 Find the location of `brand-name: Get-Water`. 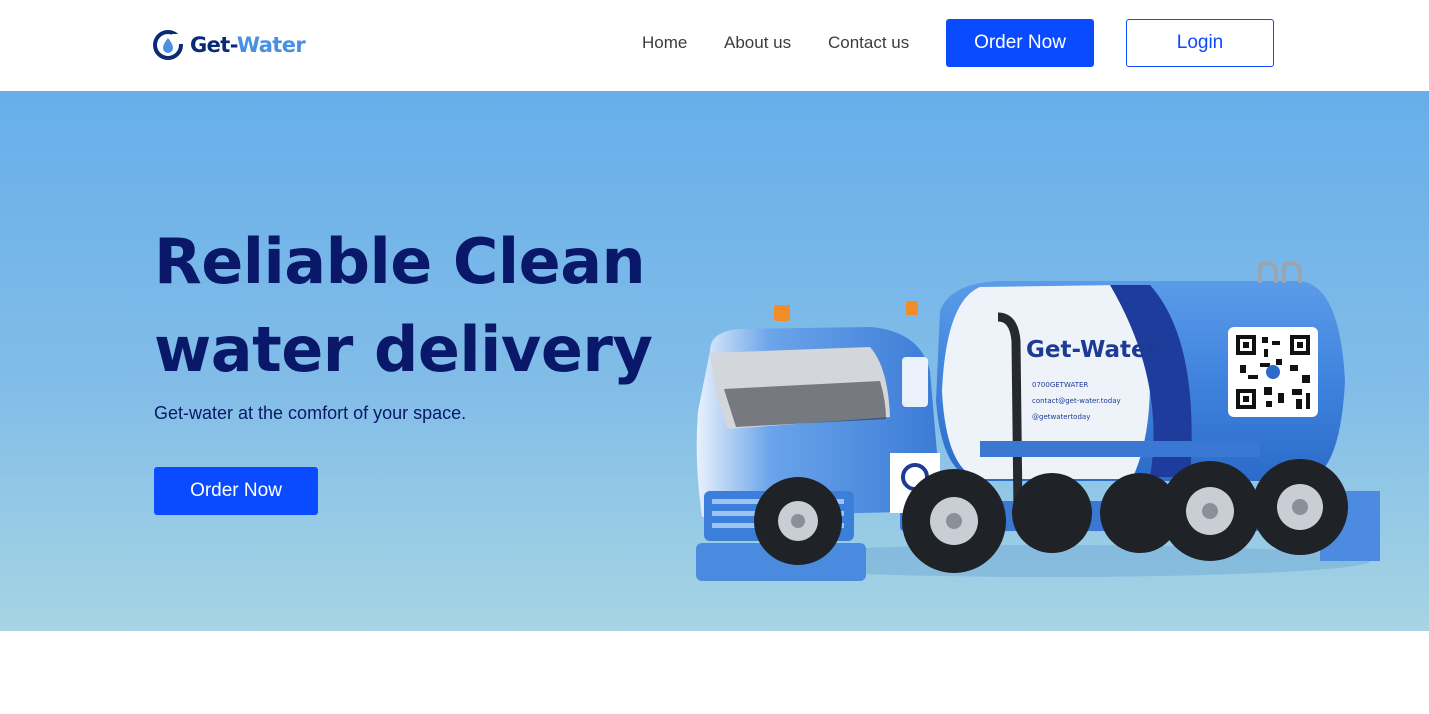

brand-name: Get-Water is located at coordinates (248, 45).